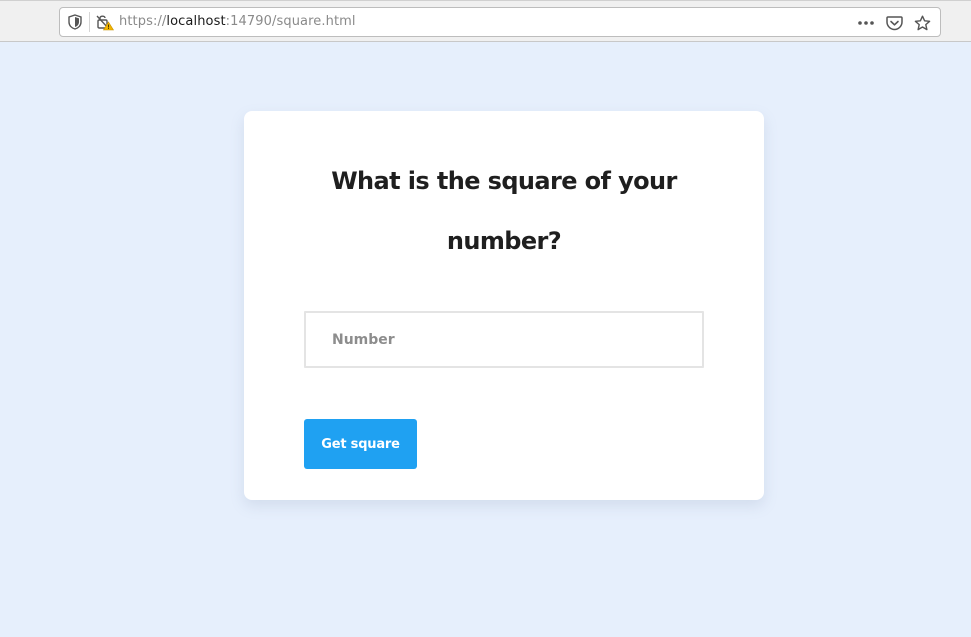  Describe the element at coordinates (290, 21) in the screenshot. I see `url-path: :14790/square.html` at that location.